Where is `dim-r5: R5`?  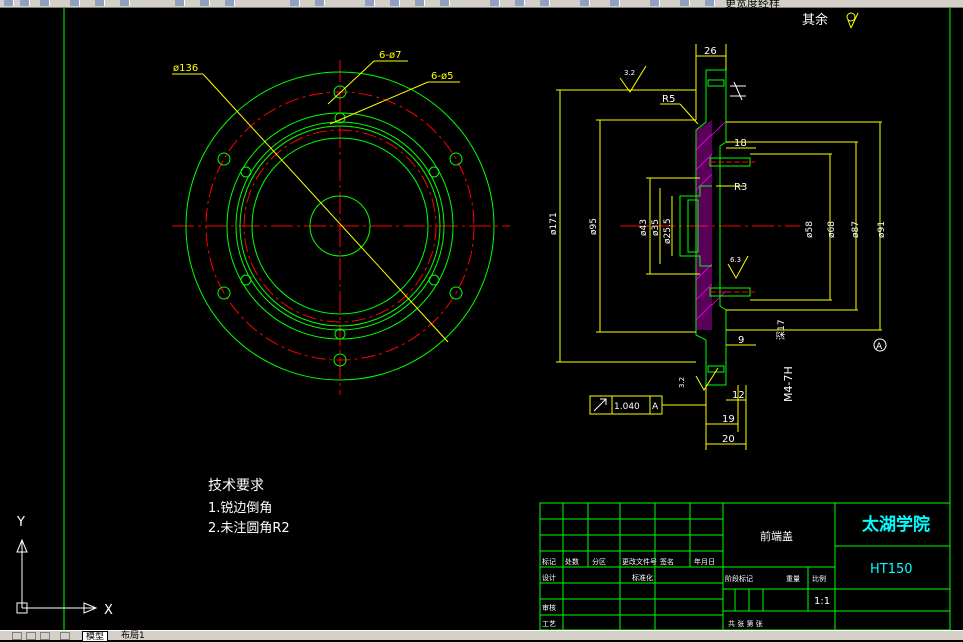 dim-r5: R5 is located at coordinates (668, 99).